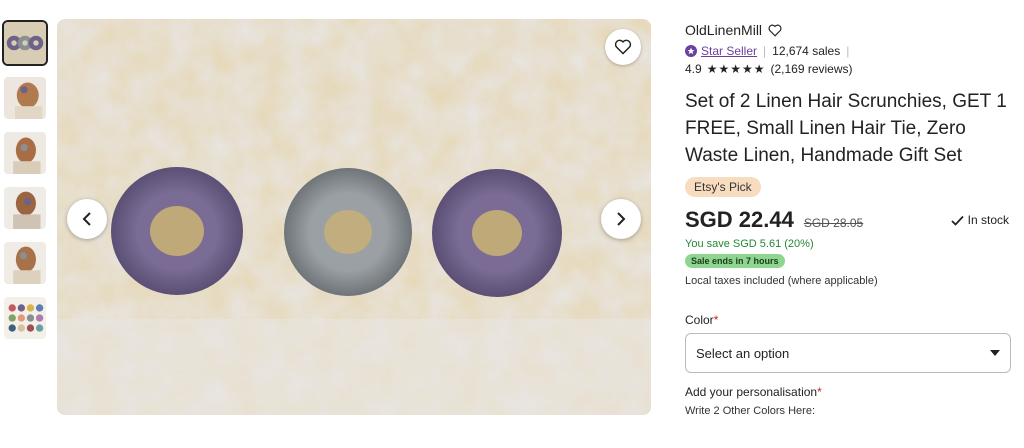 This screenshot has width=1024, height=448. Describe the element at coordinates (729, 51) in the screenshot. I see `star-seller-label: Star Seller` at that location.